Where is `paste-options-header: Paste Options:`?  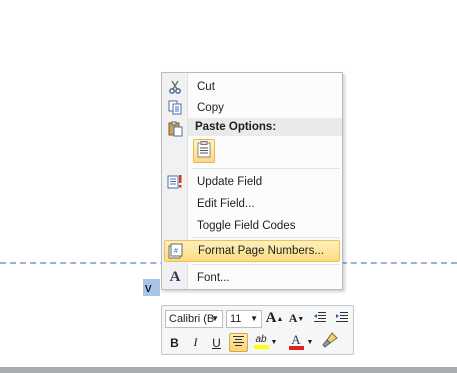 paste-options-header: Paste Options: is located at coordinates (265, 127).